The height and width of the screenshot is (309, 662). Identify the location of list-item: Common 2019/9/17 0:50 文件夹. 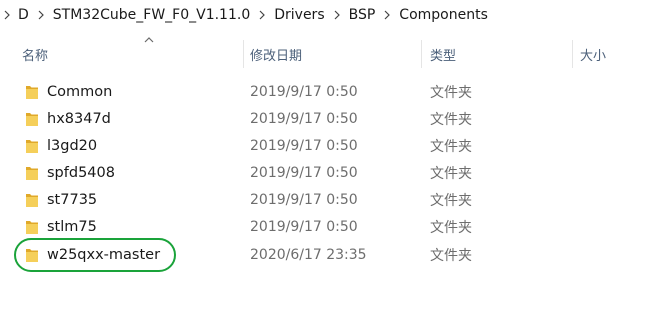
(300, 91).